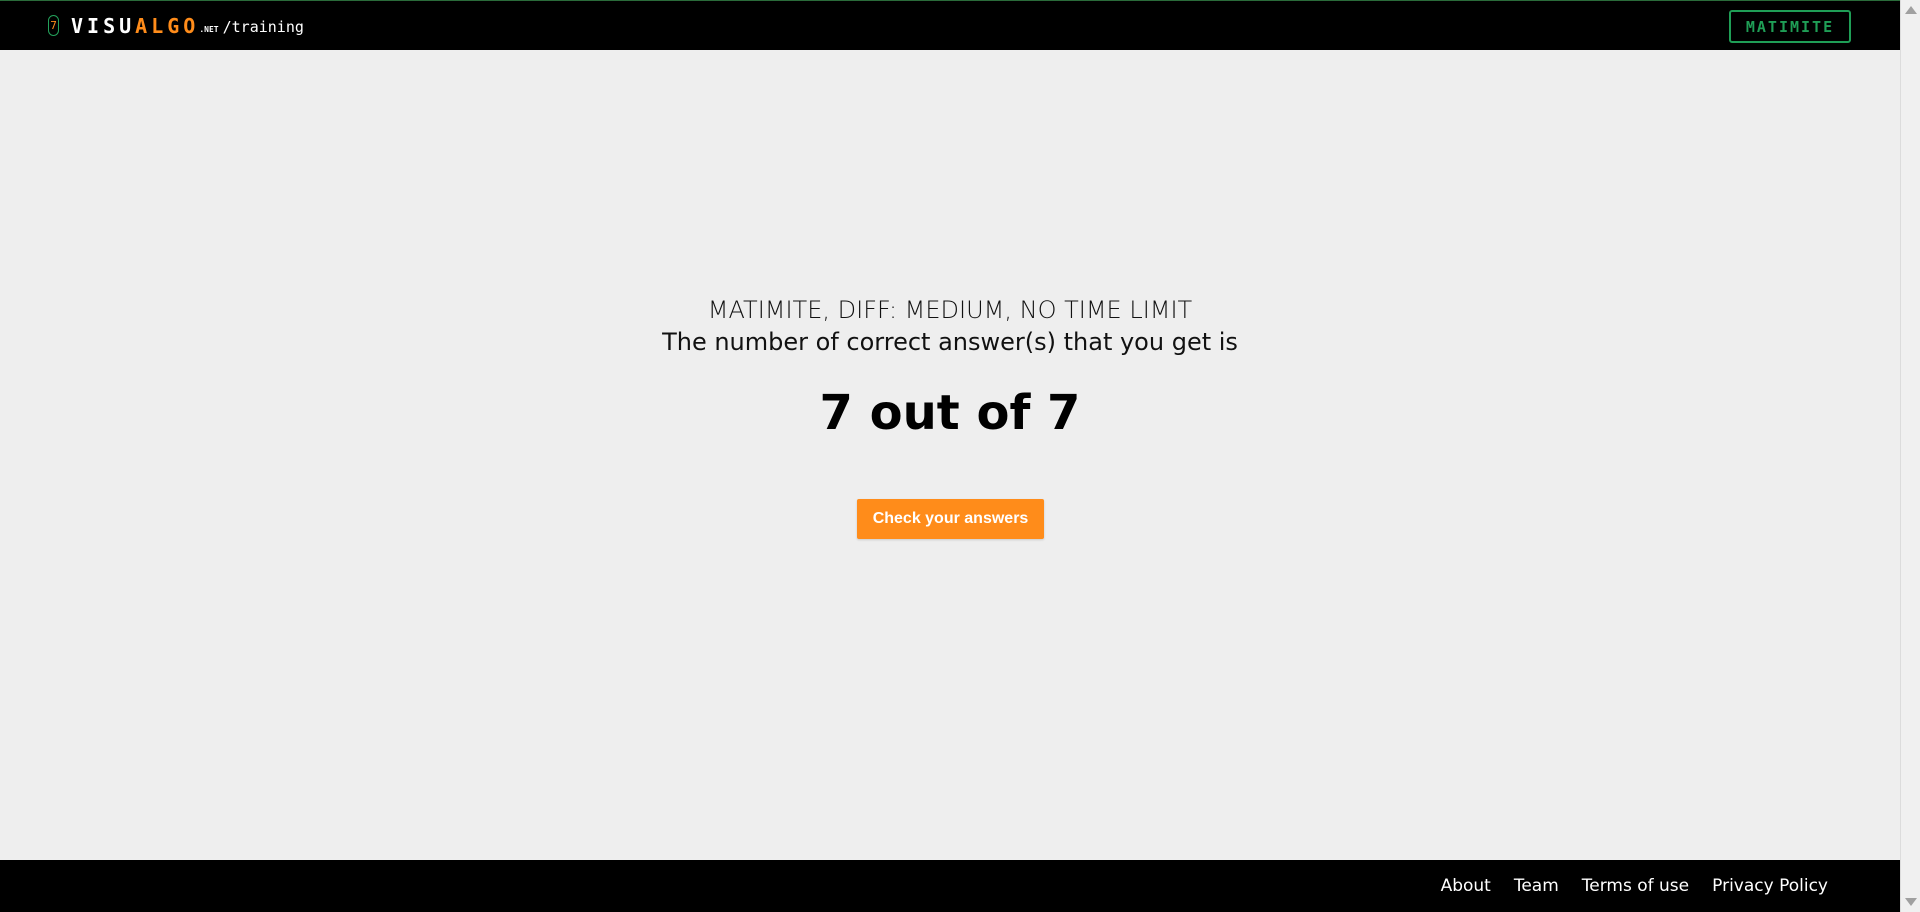 This screenshot has height=912, width=1920. What do you see at coordinates (209, 29) in the screenshot?
I see `logo-text-net: .NET` at bounding box center [209, 29].